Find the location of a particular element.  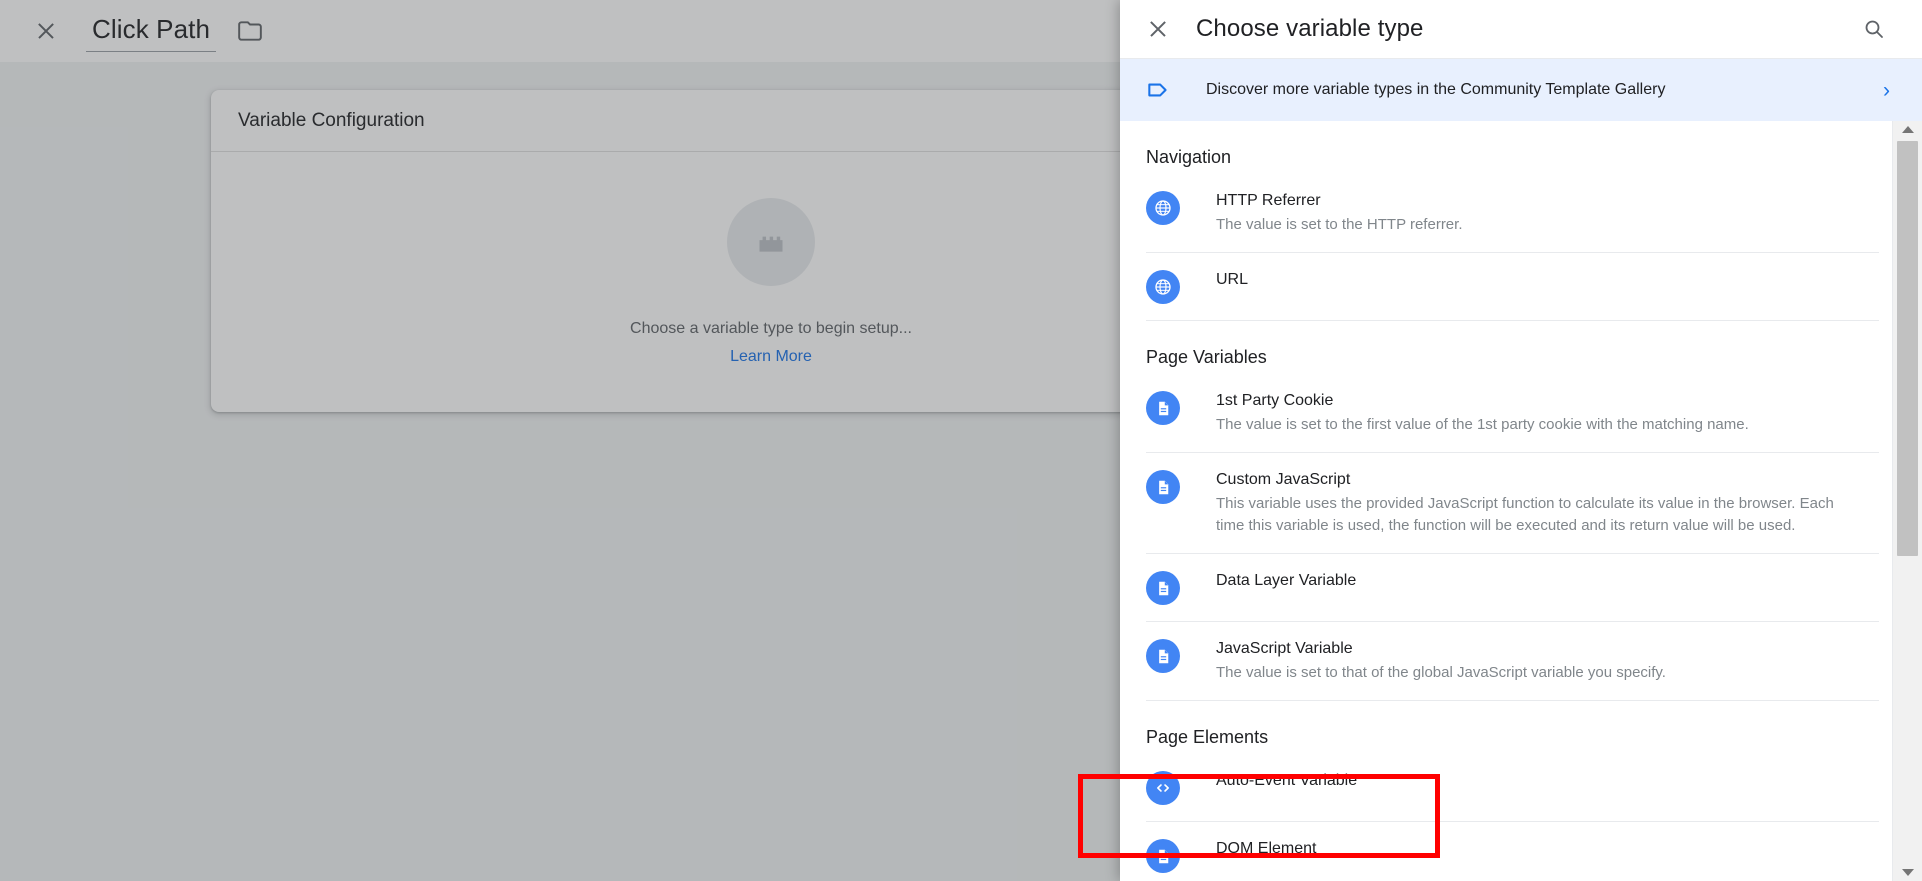

panel-scrollbar is located at coordinates (1907, 501).